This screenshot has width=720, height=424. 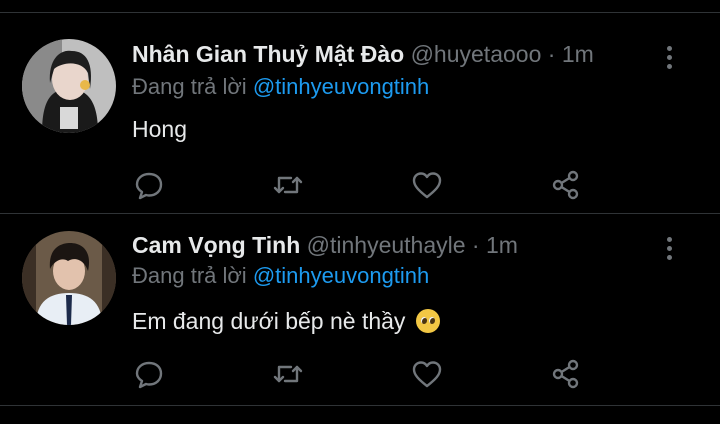 I want to click on display-name: Nhân Gian Thuỷ Mật Đào, so click(x=268, y=54).